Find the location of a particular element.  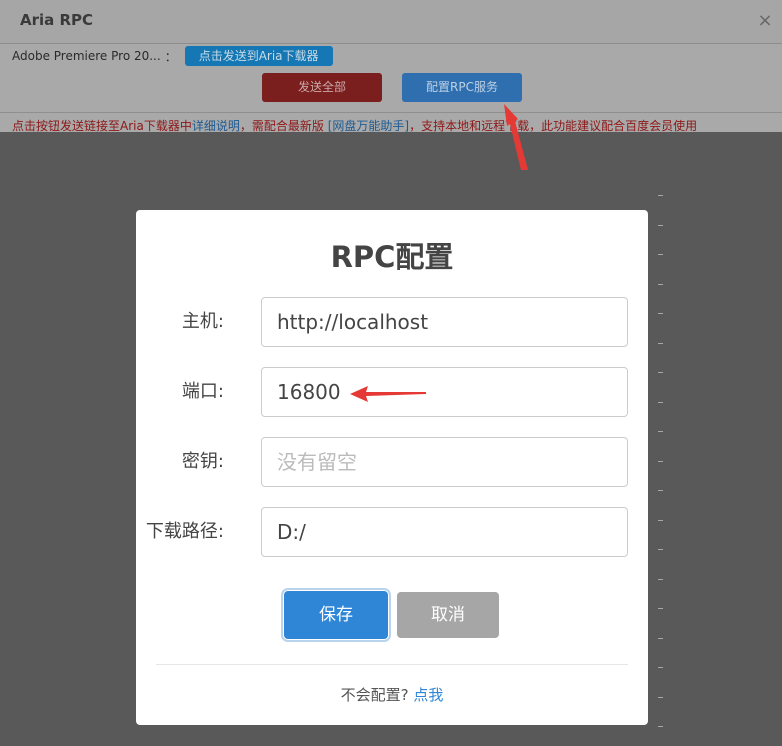

save-button: 保存 is located at coordinates (336, 615).